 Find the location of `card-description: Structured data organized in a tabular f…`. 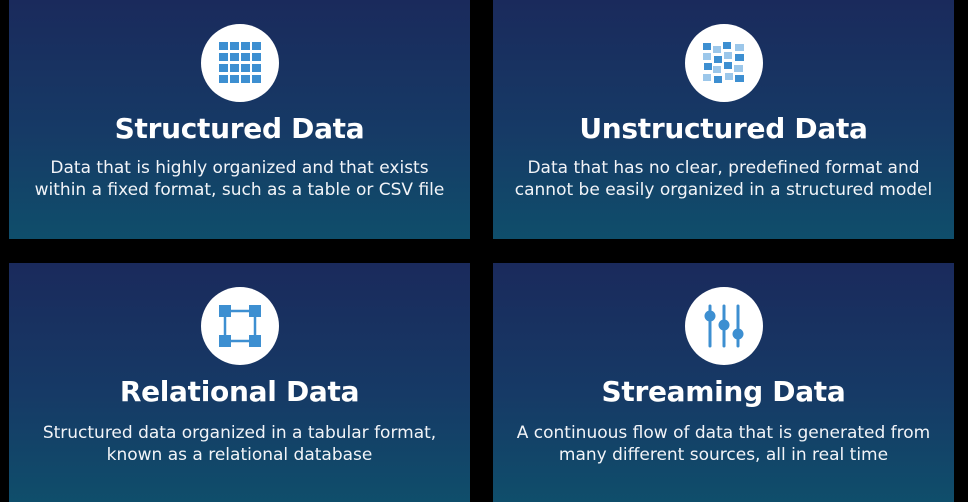

card-description: Structured data organized in a tabular f… is located at coordinates (239, 444).